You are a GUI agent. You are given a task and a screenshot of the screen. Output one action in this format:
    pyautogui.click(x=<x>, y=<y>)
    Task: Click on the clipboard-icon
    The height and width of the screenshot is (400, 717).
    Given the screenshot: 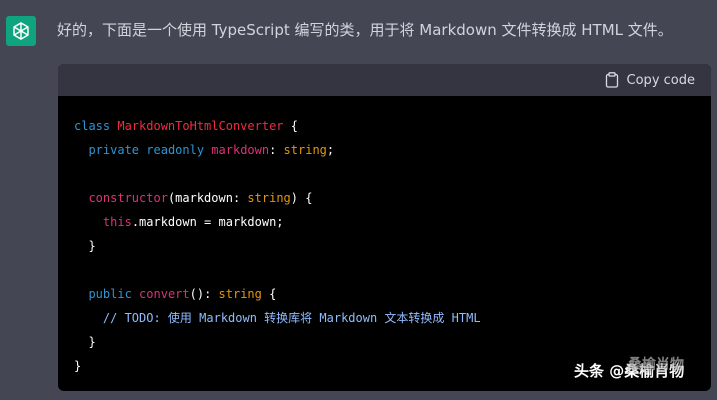 What is the action you would take?
    pyautogui.click(x=611, y=80)
    